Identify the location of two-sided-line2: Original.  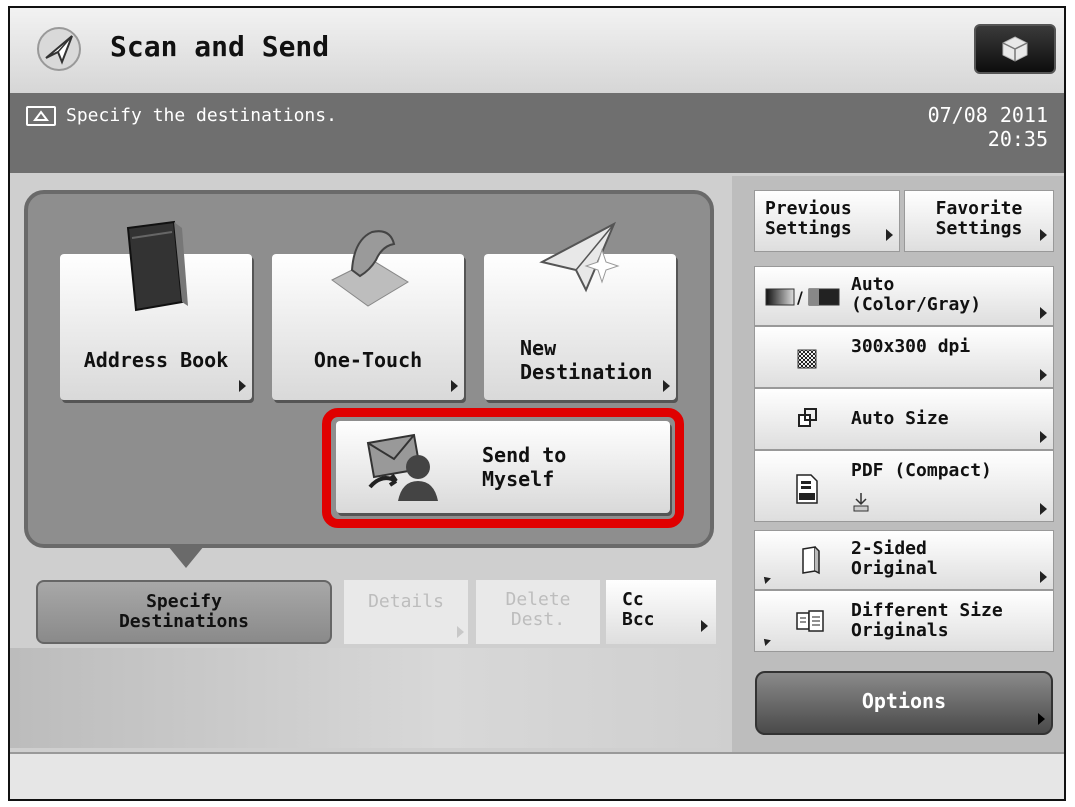
(894, 568).